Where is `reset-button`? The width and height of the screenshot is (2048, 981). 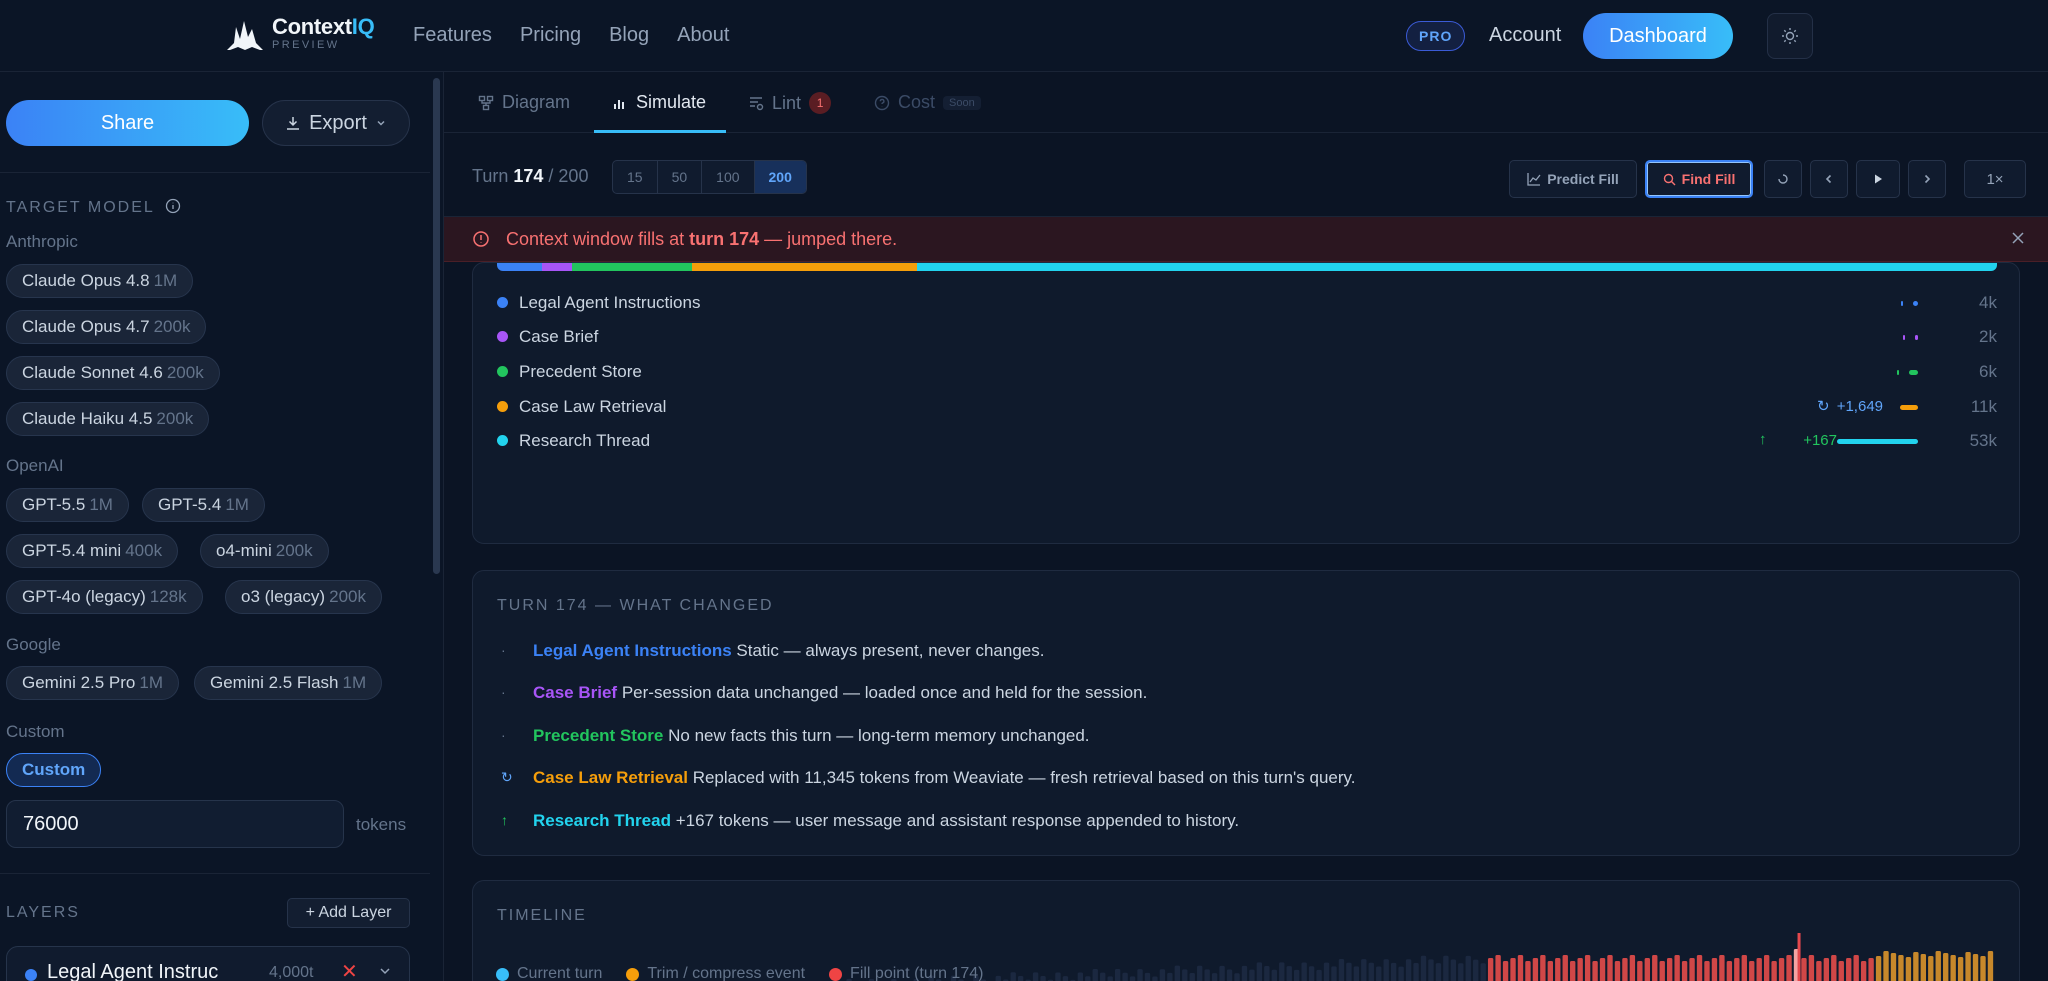 reset-button is located at coordinates (1783, 179).